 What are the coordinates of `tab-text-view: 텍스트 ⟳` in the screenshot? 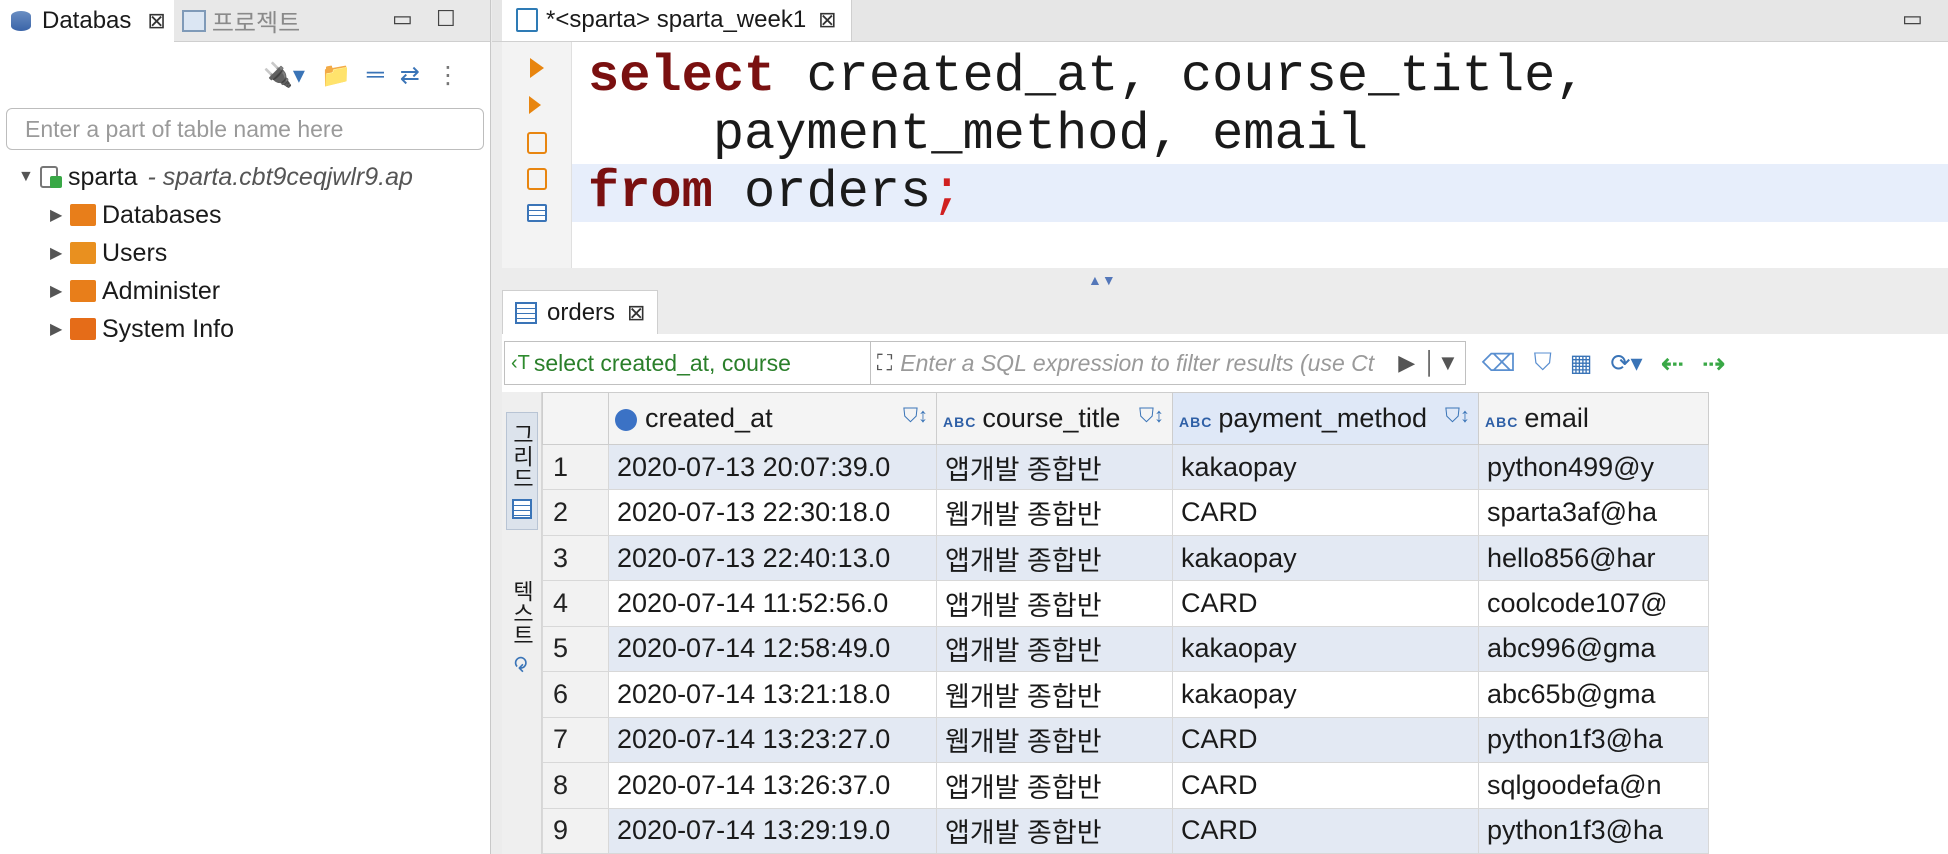 It's located at (522, 628).